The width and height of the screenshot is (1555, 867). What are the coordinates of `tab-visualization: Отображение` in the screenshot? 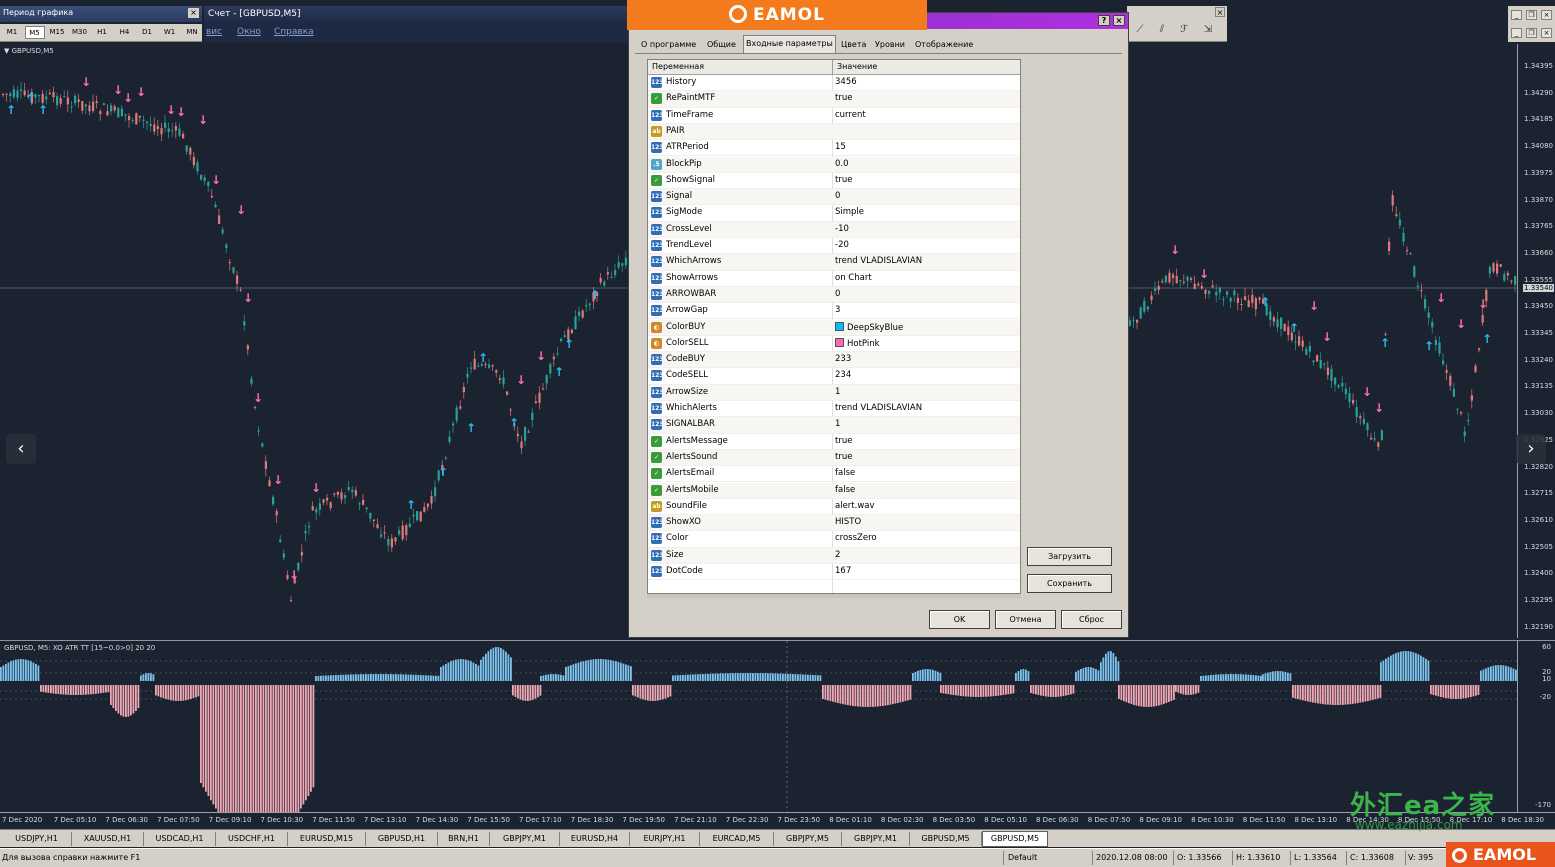 It's located at (944, 45).